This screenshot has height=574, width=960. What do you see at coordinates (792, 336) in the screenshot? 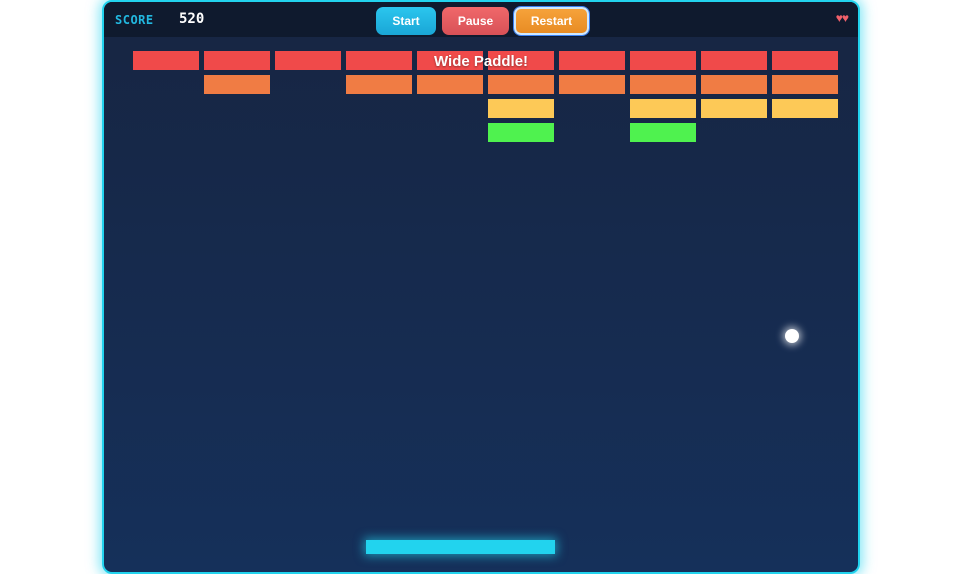
I see `ball` at bounding box center [792, 336].